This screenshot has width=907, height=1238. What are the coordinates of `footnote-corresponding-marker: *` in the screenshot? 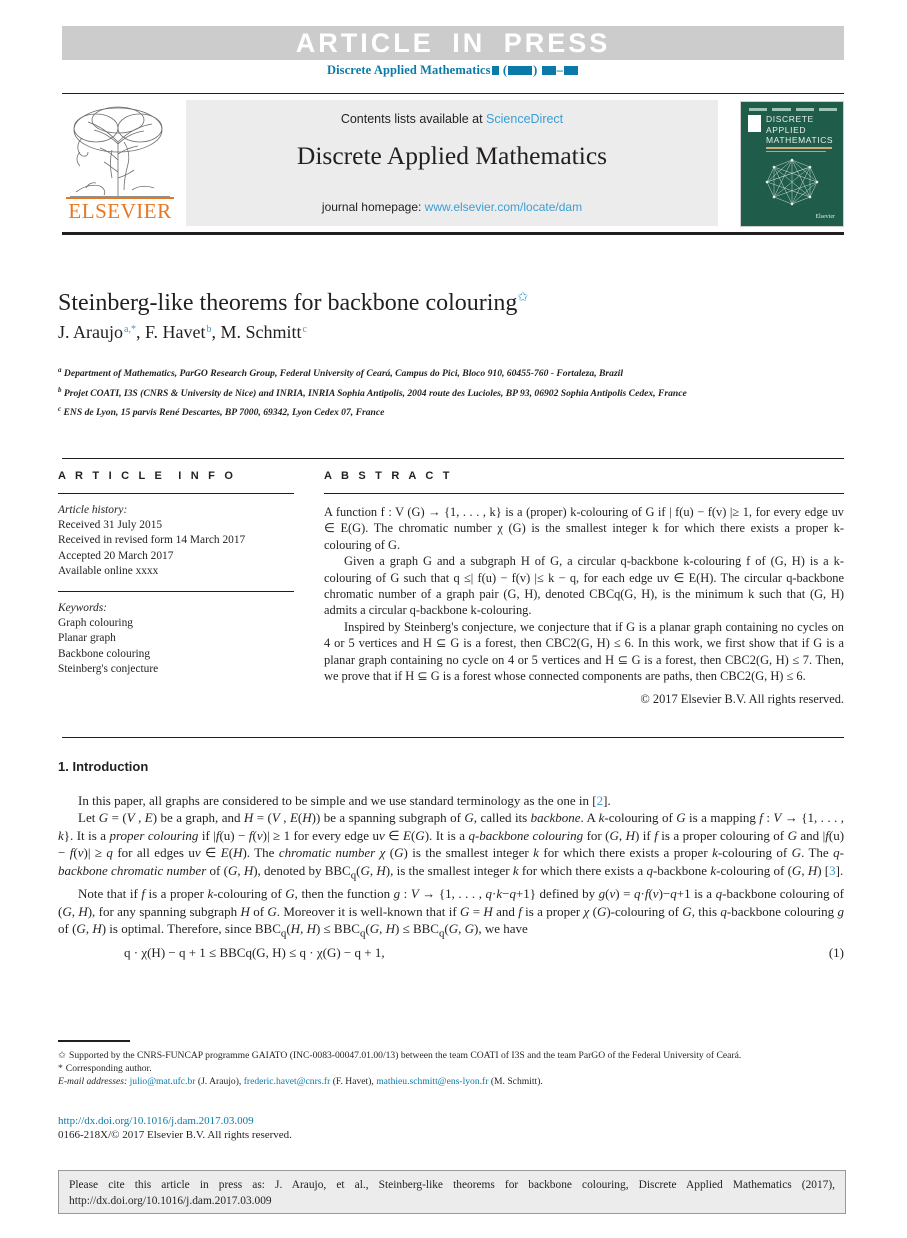 It's located at (60, 1069).